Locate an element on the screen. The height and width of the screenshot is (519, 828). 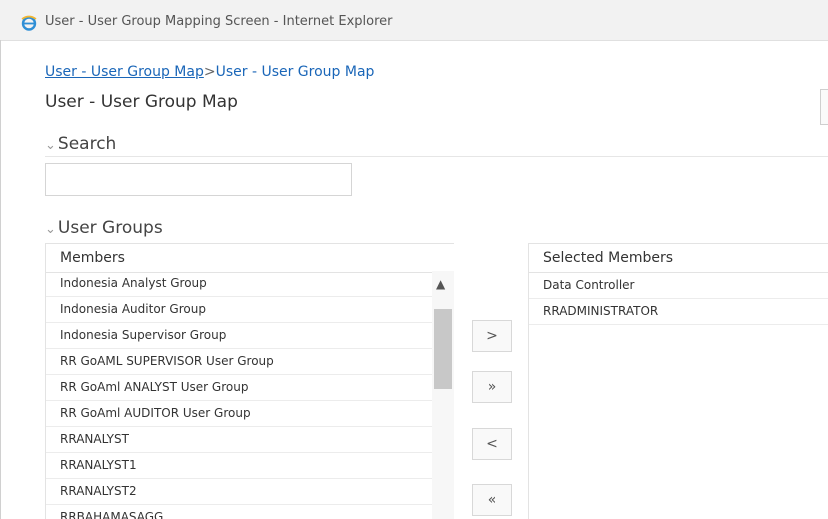
members-header: Members is located at coordinates (250, 258).